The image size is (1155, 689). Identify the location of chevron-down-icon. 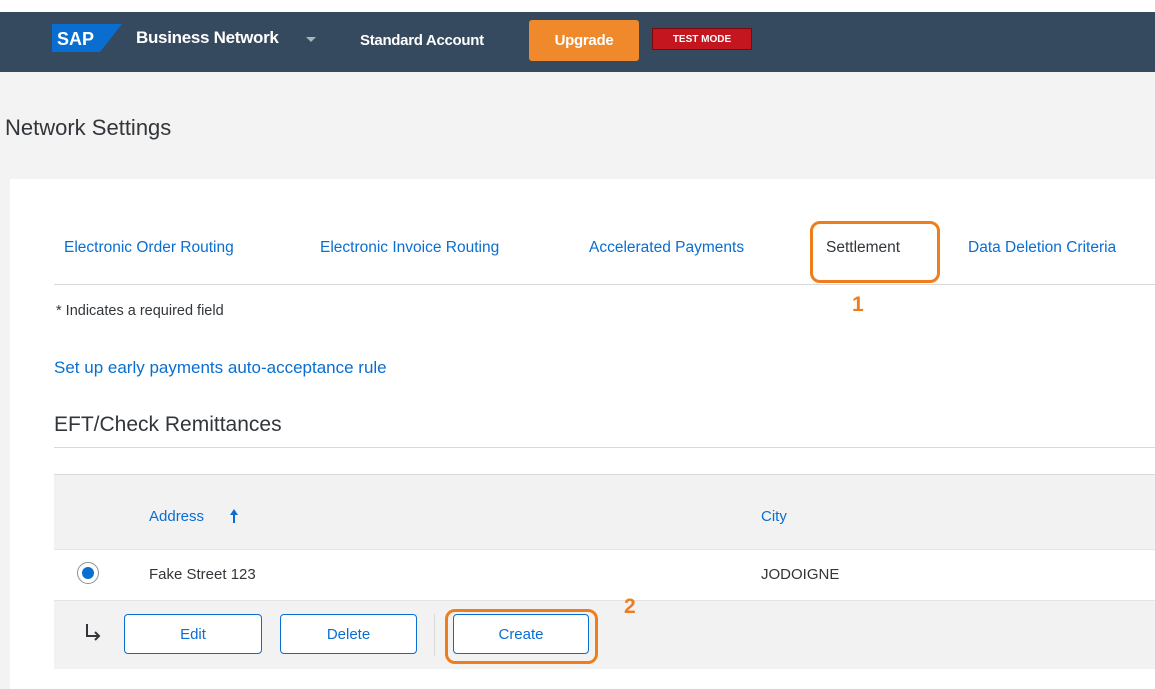
(311, 39).